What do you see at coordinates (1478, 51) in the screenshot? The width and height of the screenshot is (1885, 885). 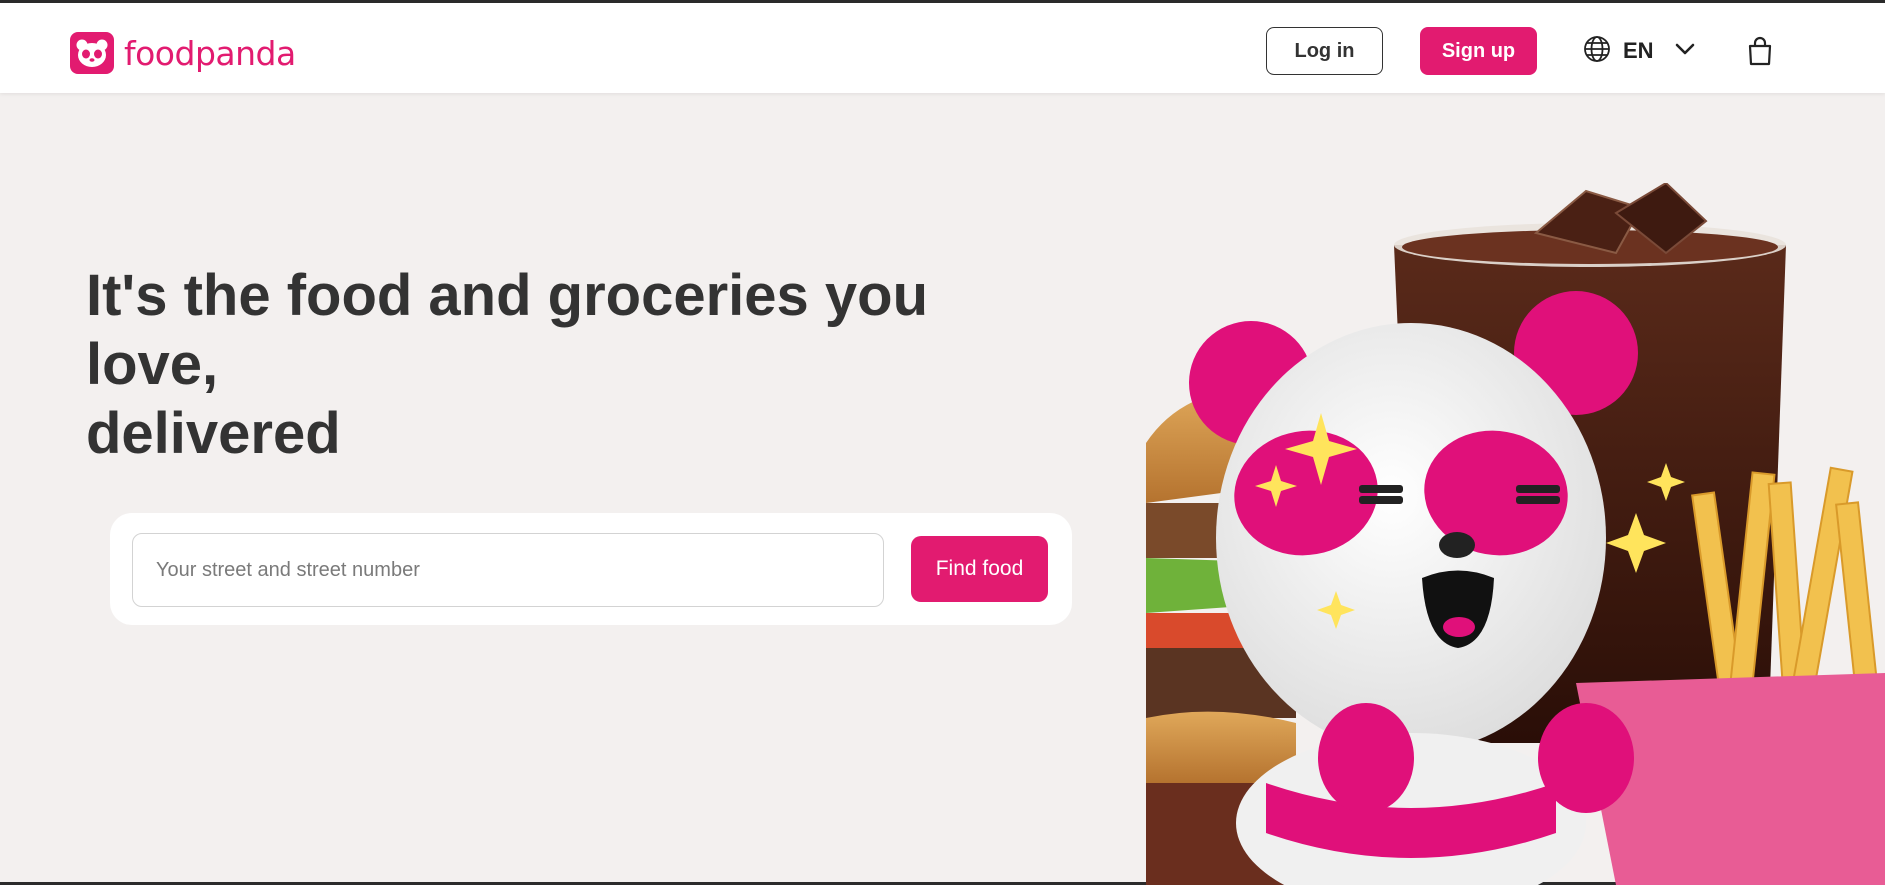 I see `signup-button: Sign up` at bounding box center [1478, 51].